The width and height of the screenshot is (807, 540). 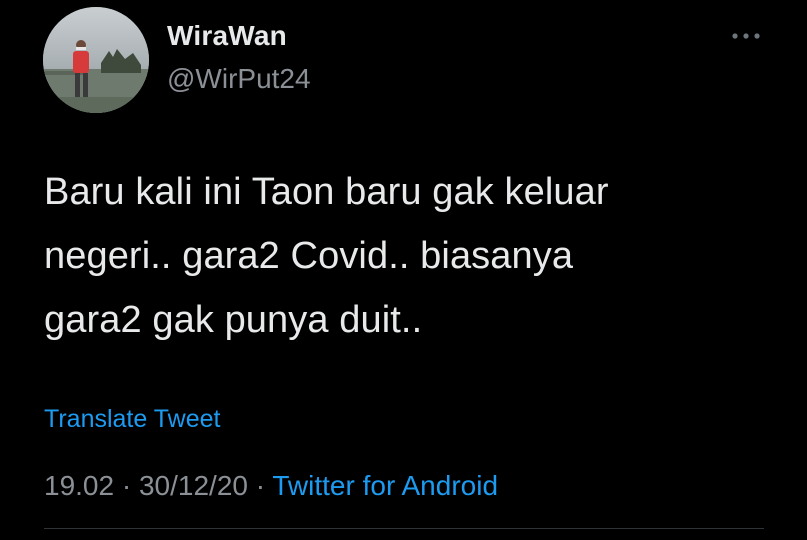 I want to click on tweet-time: 19.02, so click(x=79, y=485).